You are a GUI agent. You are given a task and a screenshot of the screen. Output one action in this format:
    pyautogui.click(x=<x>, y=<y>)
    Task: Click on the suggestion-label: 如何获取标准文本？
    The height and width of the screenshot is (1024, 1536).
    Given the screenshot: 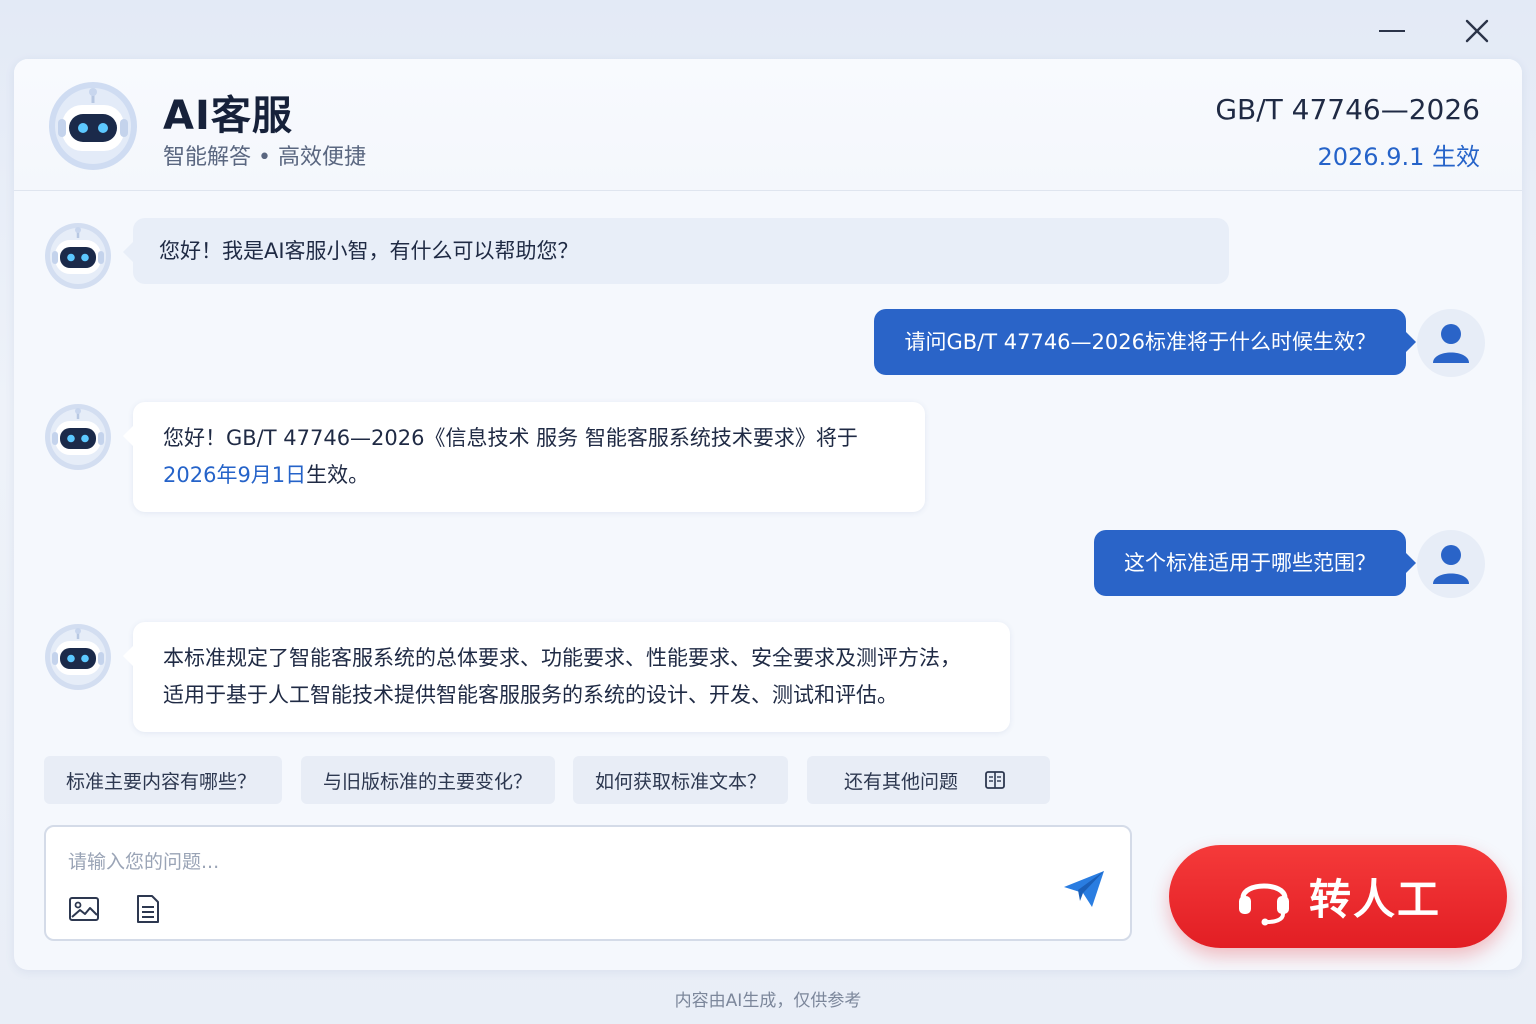 What is the action you would take?
    pyautogui.click(x=681, y=781)
    